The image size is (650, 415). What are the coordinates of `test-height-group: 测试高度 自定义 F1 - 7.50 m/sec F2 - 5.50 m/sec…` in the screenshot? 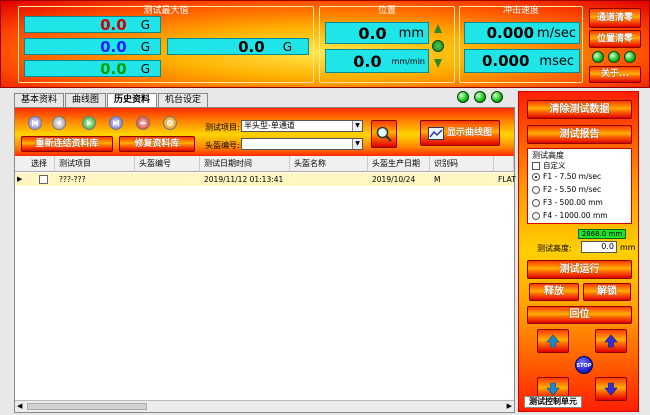 It's located at (579, 186).